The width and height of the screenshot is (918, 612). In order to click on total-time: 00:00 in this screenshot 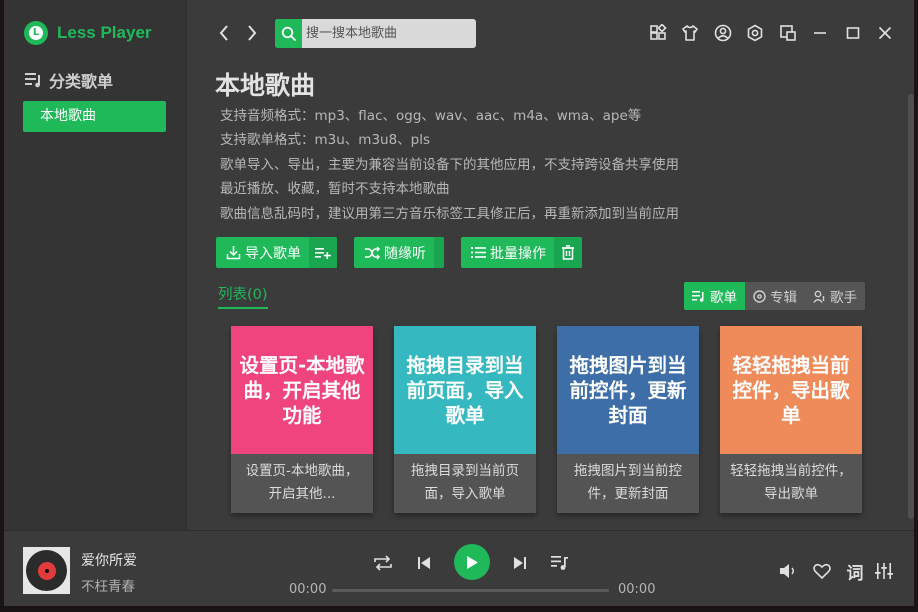, I will do `click(637, 589)`.